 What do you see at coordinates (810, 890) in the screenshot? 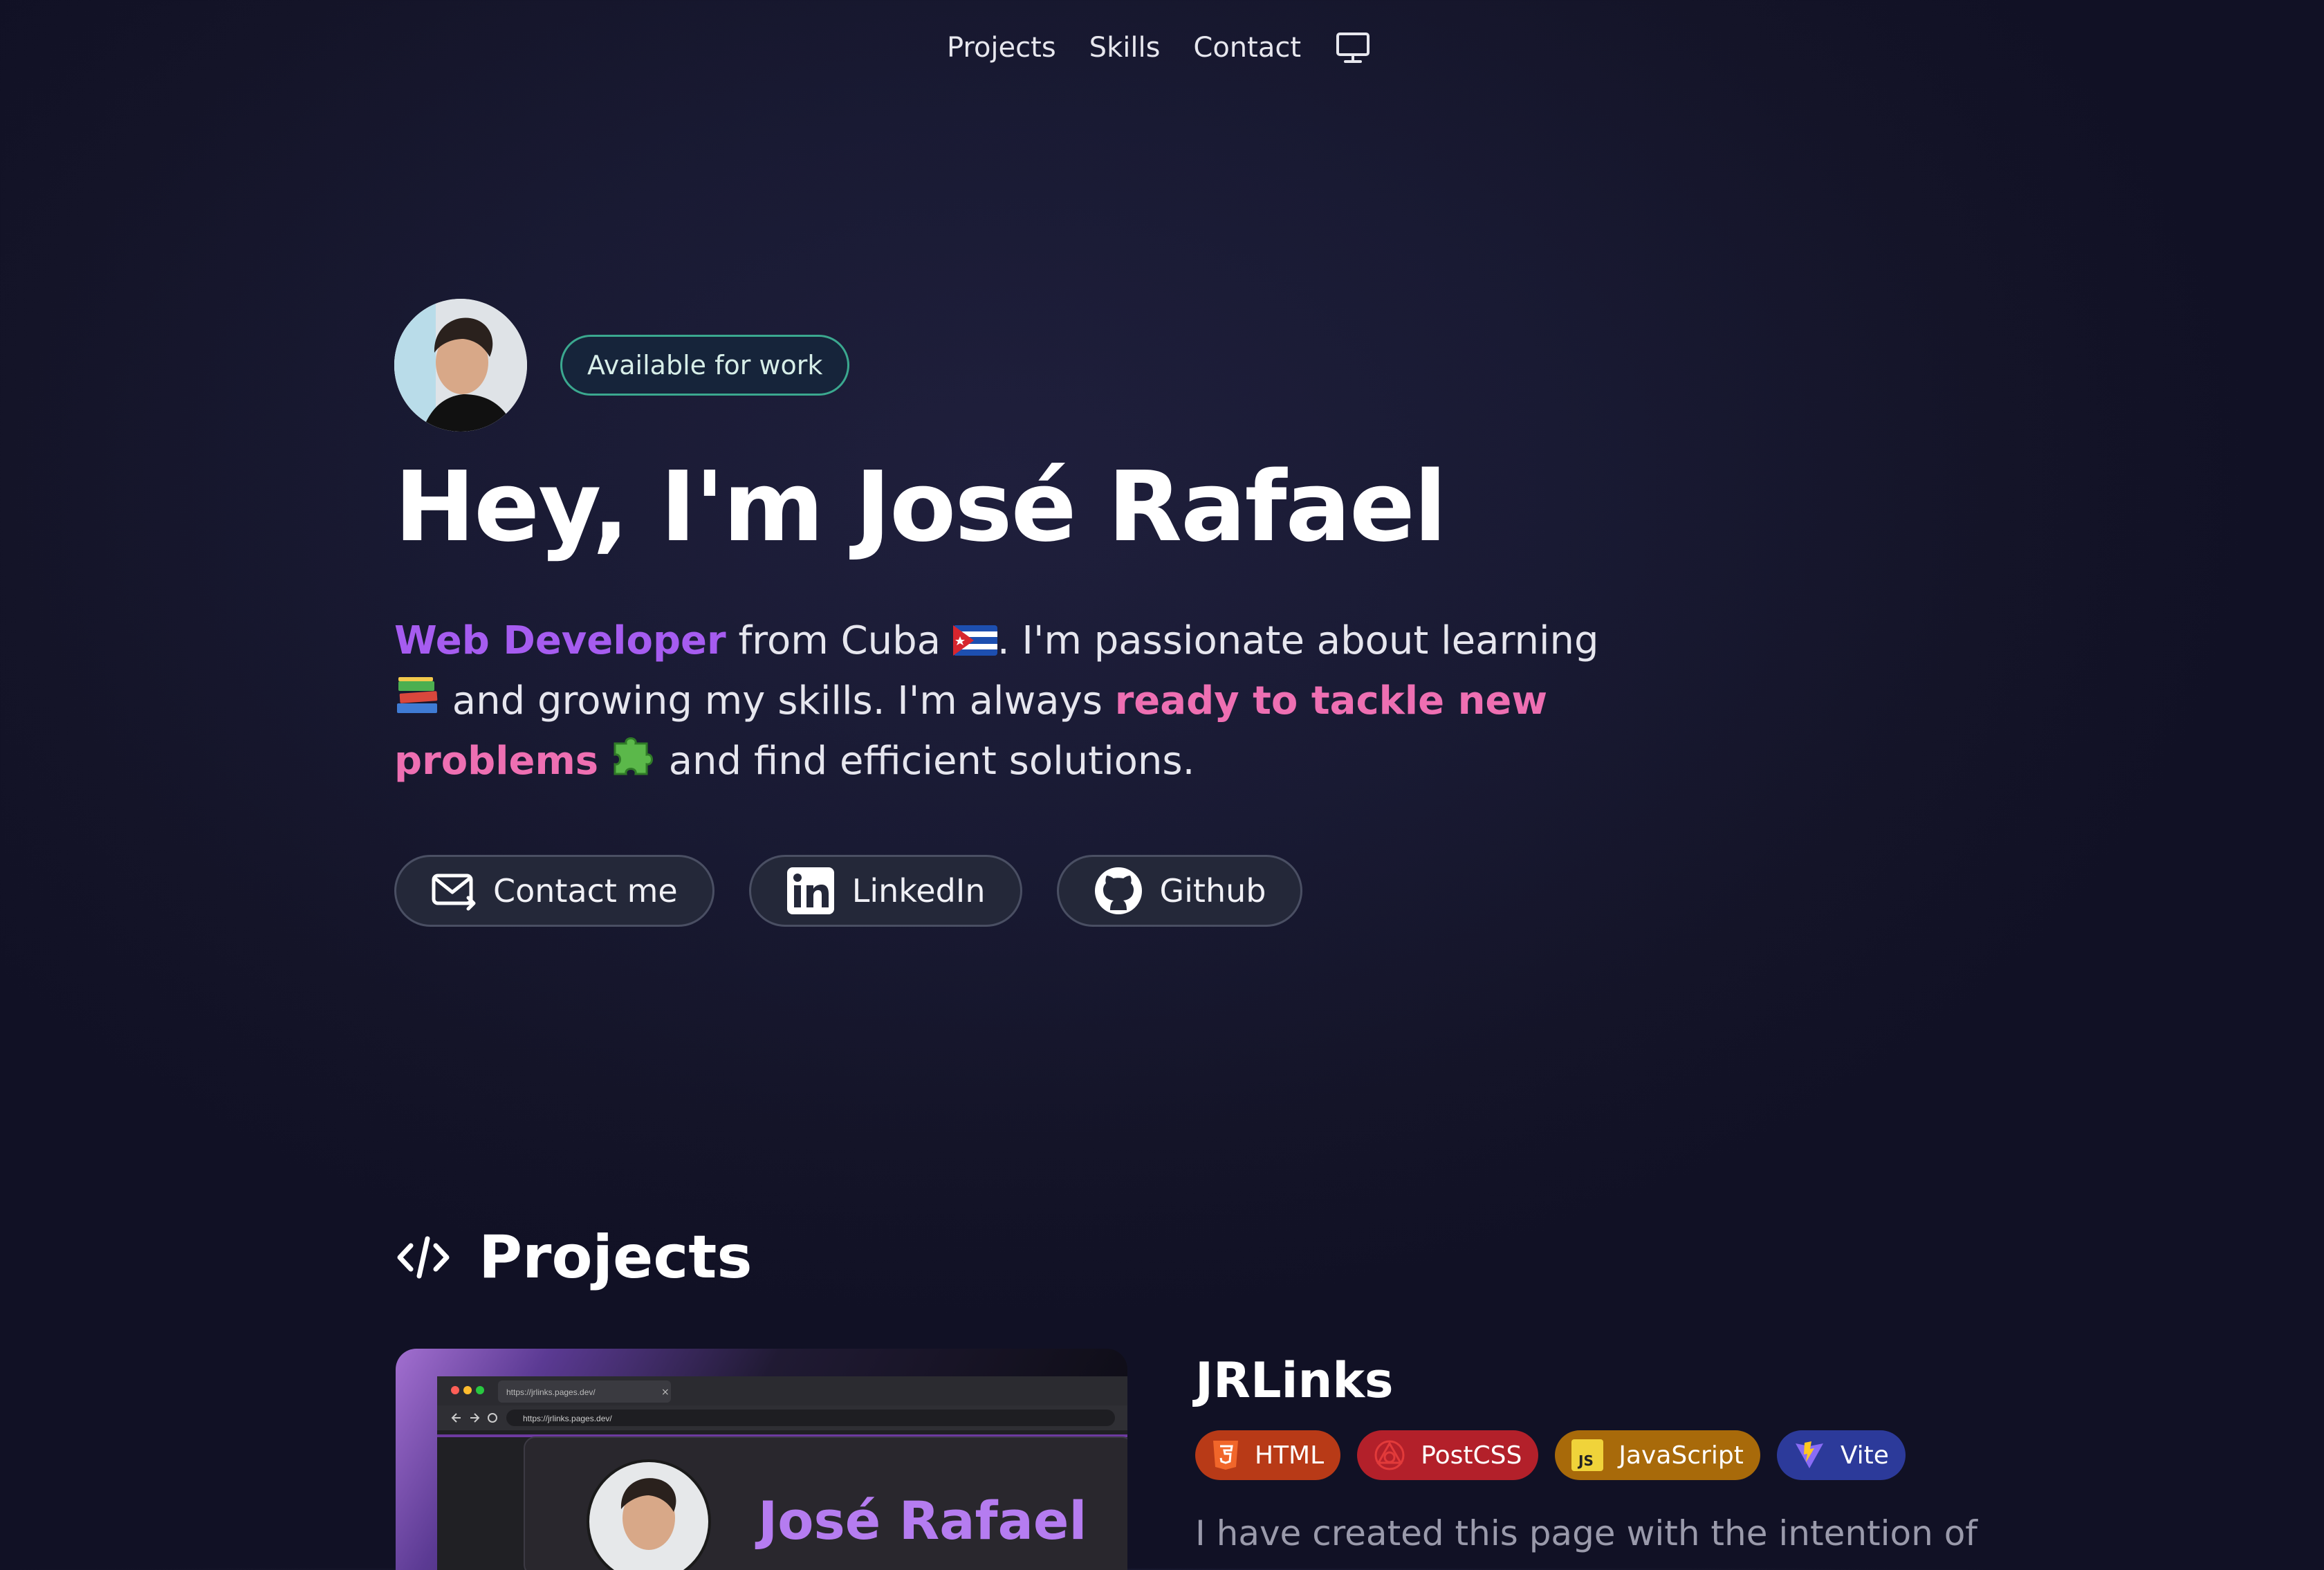
I see `linkedin-icon` at bounding box center [810, 890].